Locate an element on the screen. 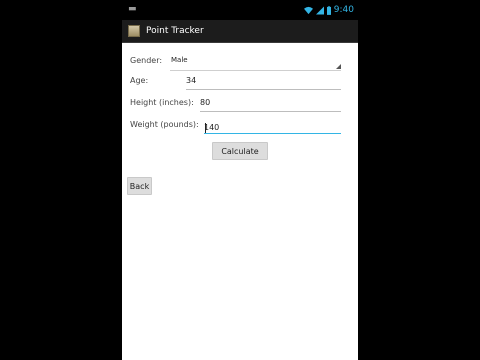  gender-row: Gender: Male is located at coordinates (240, 62).